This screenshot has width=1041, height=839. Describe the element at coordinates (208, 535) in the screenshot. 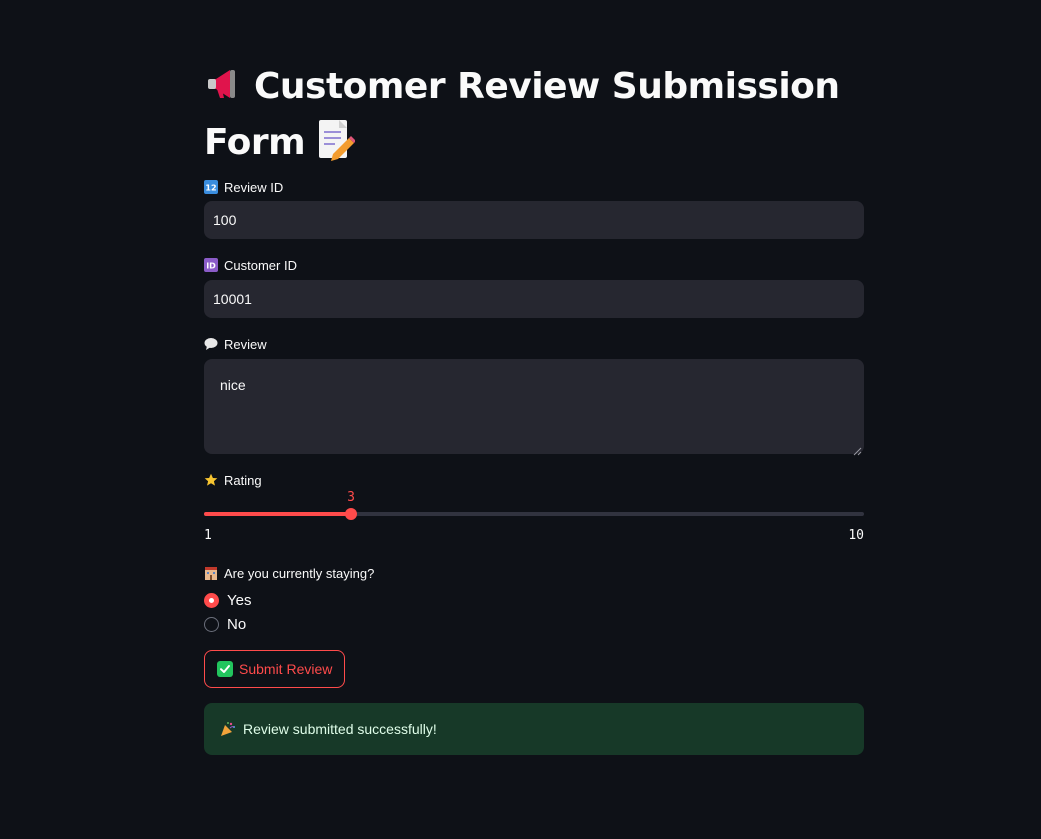

I see `slider-min-label: 1` at that location.